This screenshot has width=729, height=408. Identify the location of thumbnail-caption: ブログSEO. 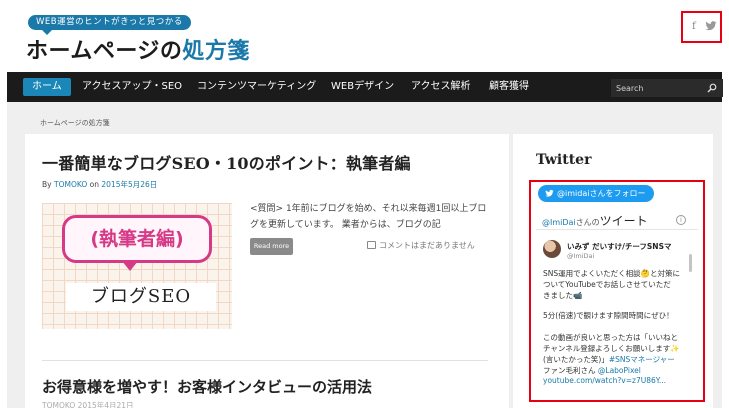
(141, 297).